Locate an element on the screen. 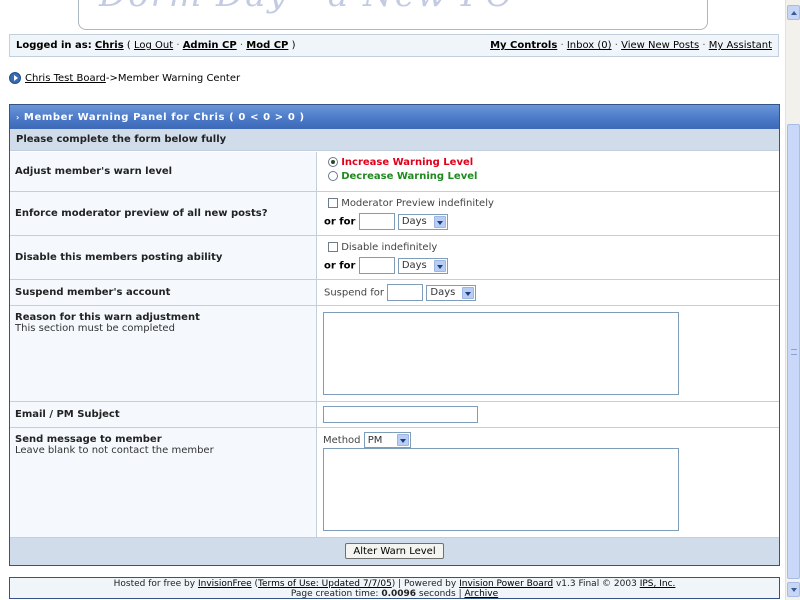 The height and width of the screenshot is (600, 800). header-logo-area: Dorm Day - a New PC is located at coordinates (393, 15).